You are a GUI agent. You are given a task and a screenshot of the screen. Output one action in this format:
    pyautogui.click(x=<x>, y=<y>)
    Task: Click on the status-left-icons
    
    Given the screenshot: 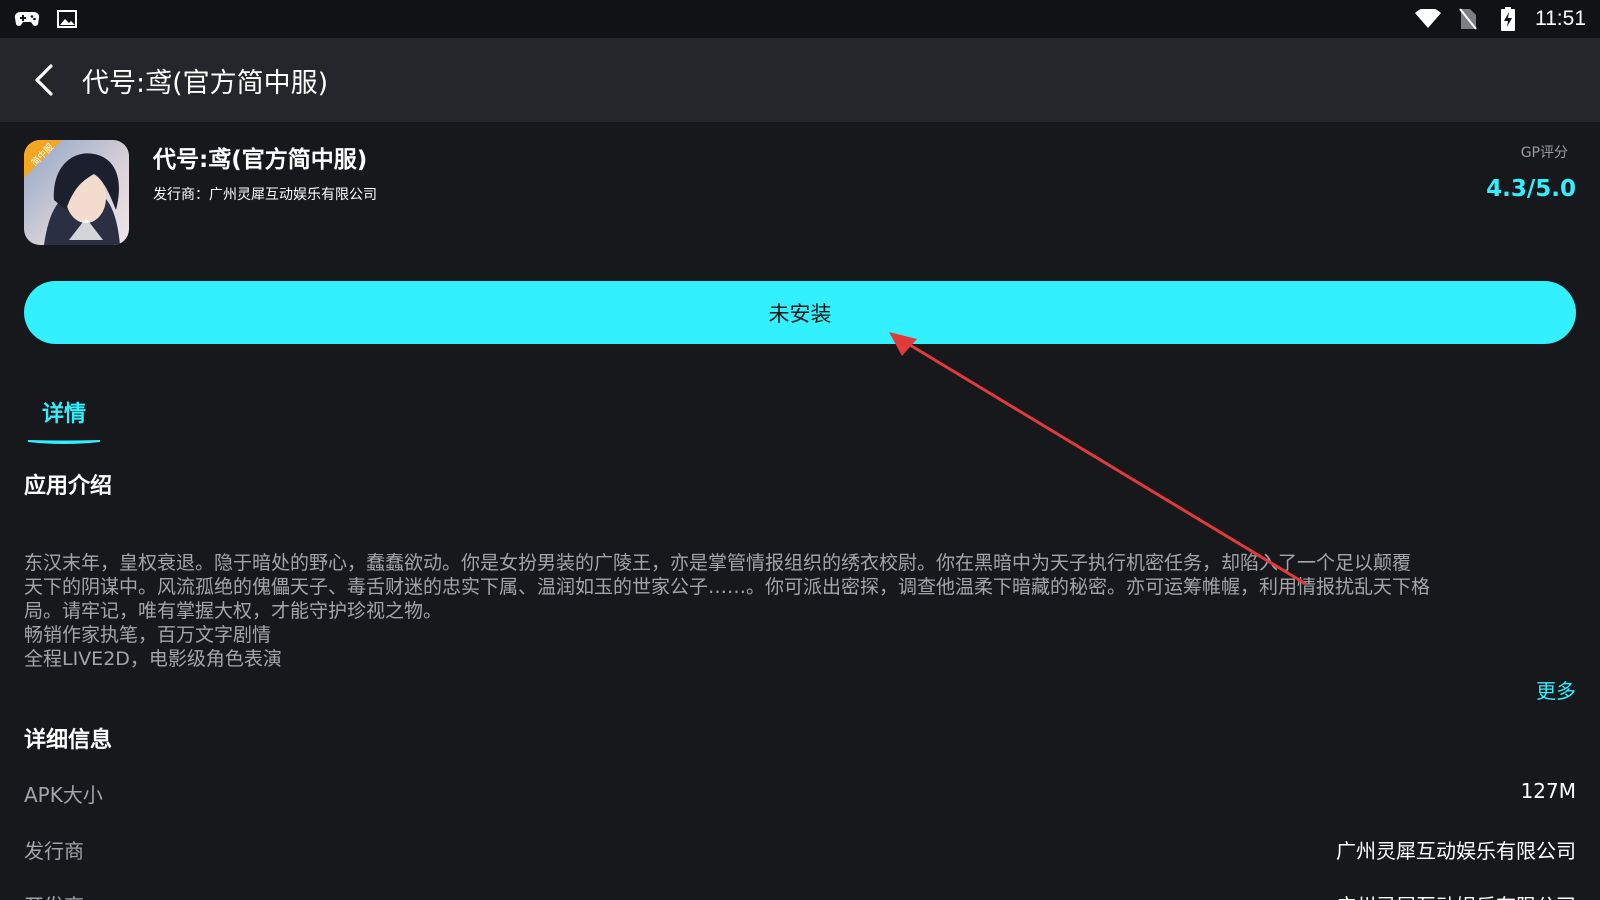 What is the action you would take?
    pyautogui.click(x=47, y=19)
    